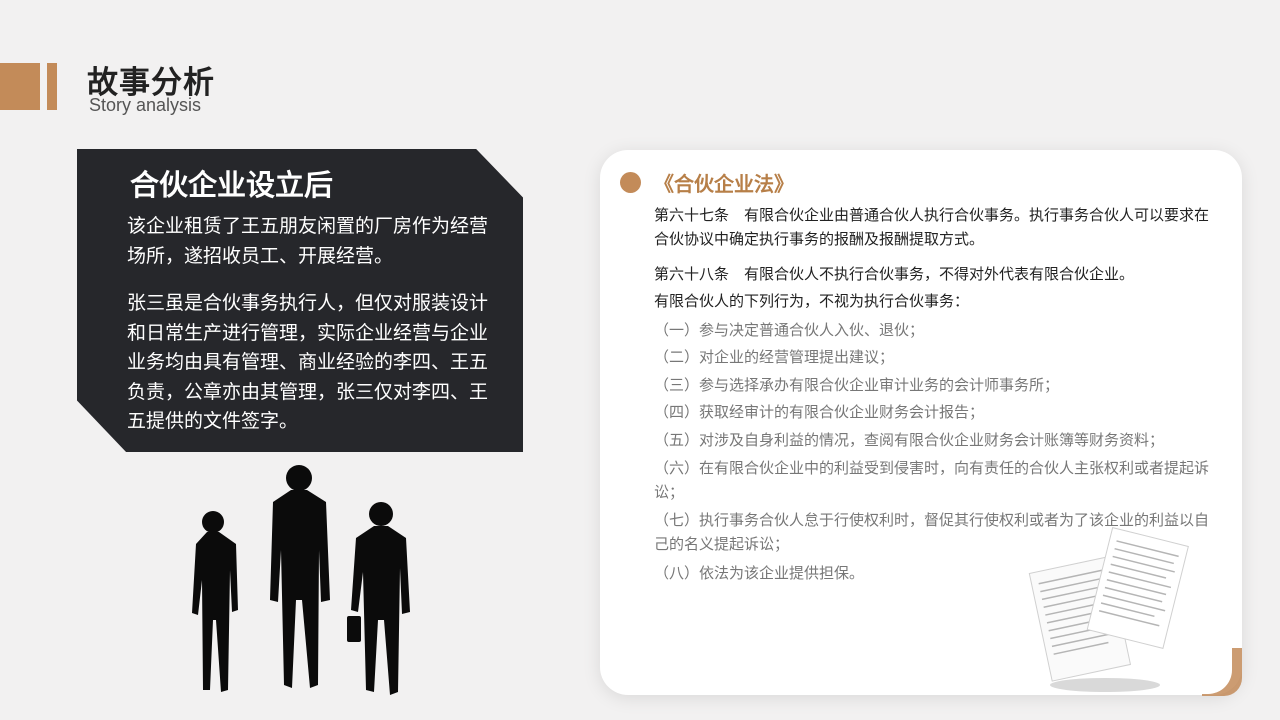  I want to click on law-item: （一）参与决定普通合伙人入伙、退伙；, so click(789, 330).